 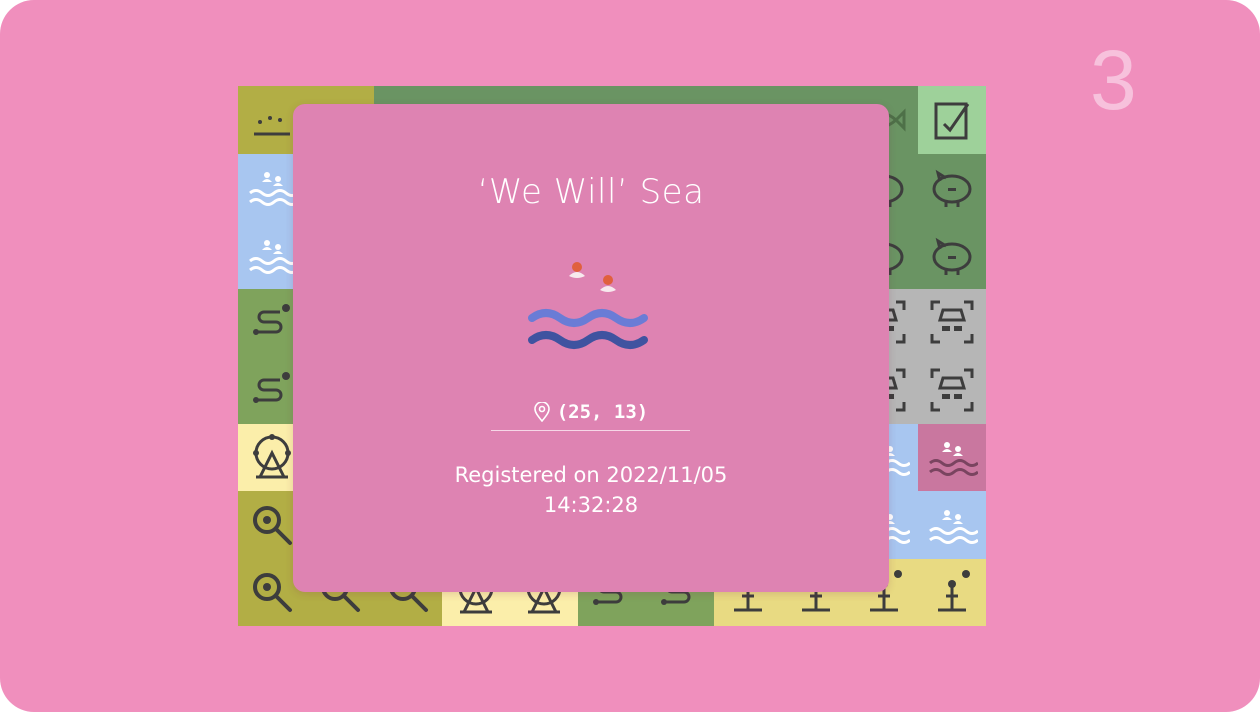 I want to click on map-tile-sea, so click(x=952, y=525).